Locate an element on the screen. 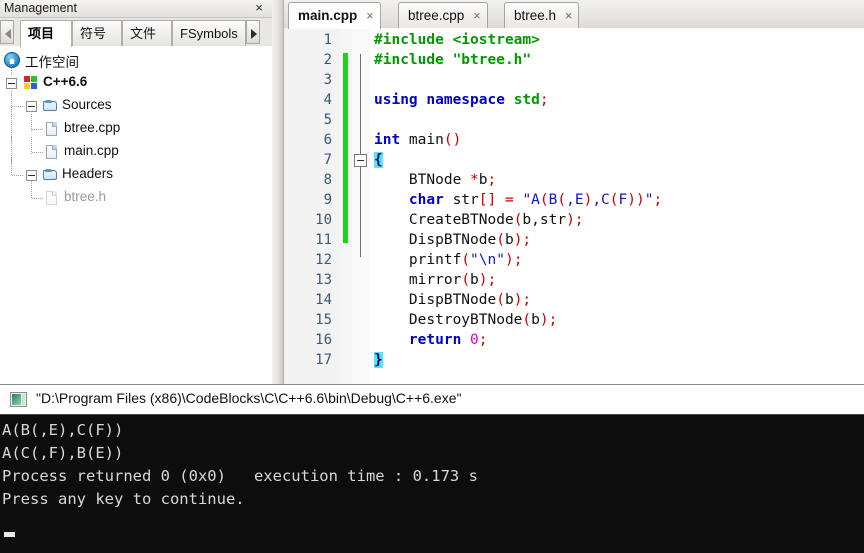 This screenshot has width=864, height=553. editor-tab-btree-h: btree.h × is located at coordinates (542, 15).